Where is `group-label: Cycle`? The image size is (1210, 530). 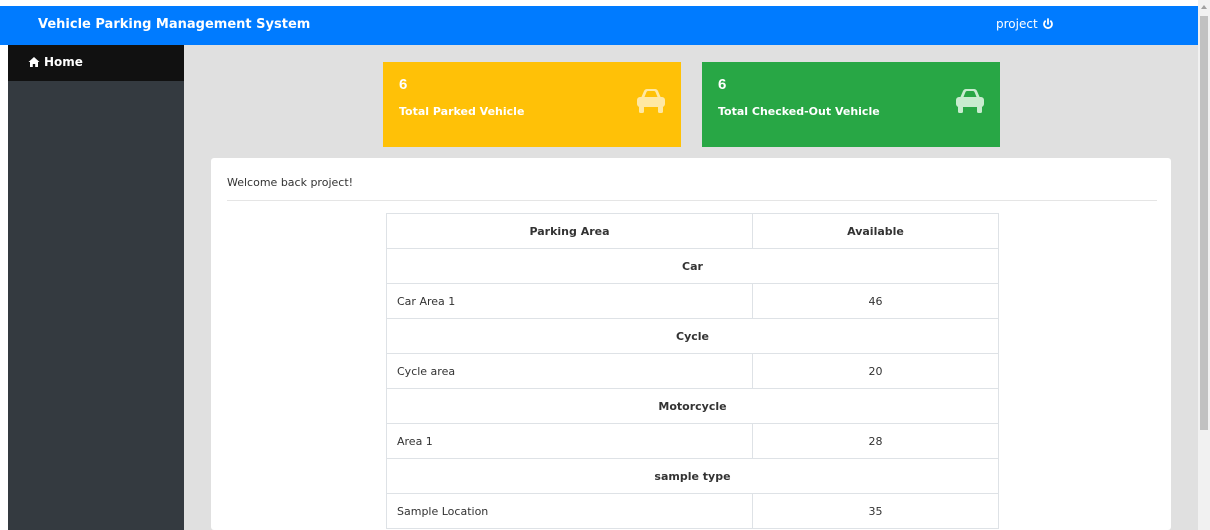
group-label: Cycle is located at coordinates (692, 336).